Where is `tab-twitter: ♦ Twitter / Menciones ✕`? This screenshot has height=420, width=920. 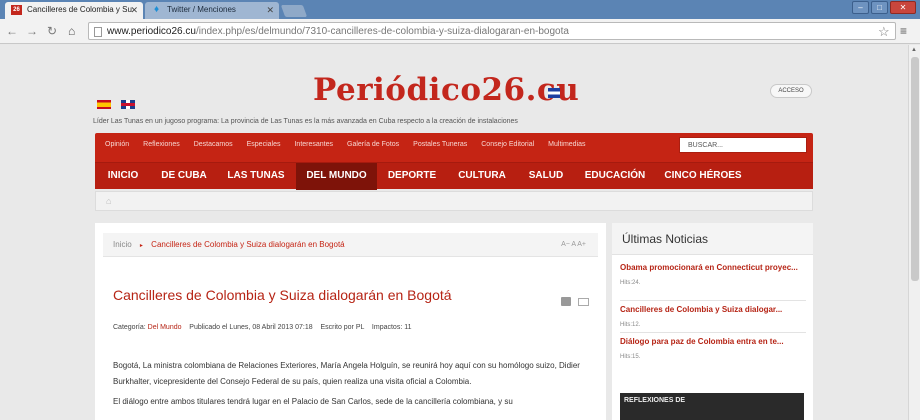
tab-twitter: ♦ Twitter / Menciones ✕ is located at coordinates (212, 10).